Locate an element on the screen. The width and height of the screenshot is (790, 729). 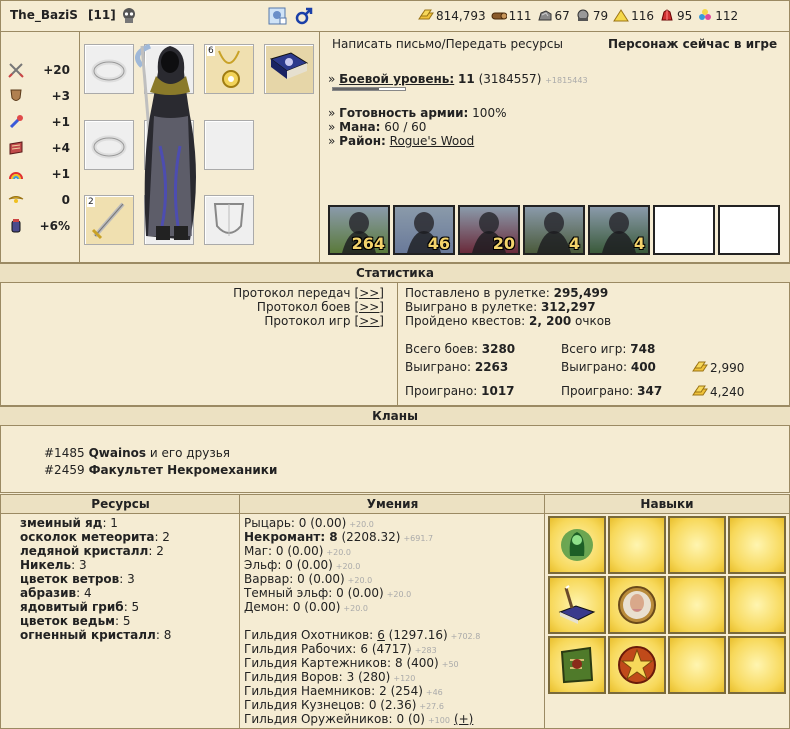
battles-won-value: 2263 is located at coordinates (491, 367).